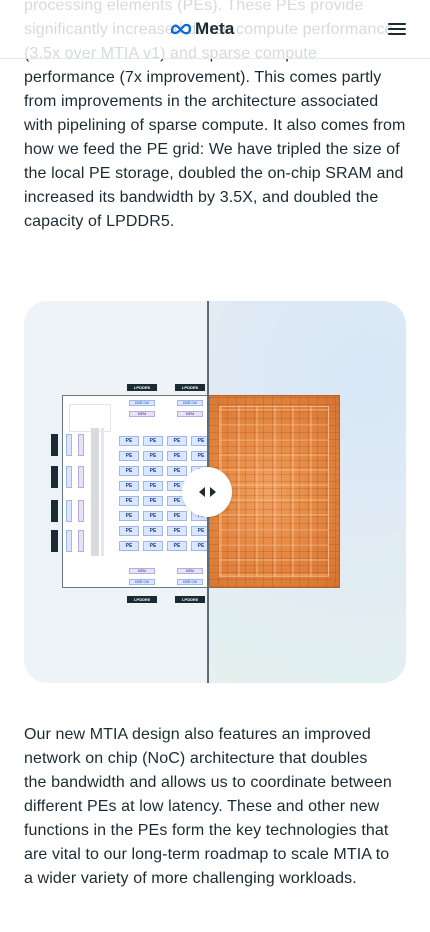  Describe the element at coordinates (142, 403) in the screenshot. I see `ddr-ctrl-top-left: DDR Ctrl` at that location.